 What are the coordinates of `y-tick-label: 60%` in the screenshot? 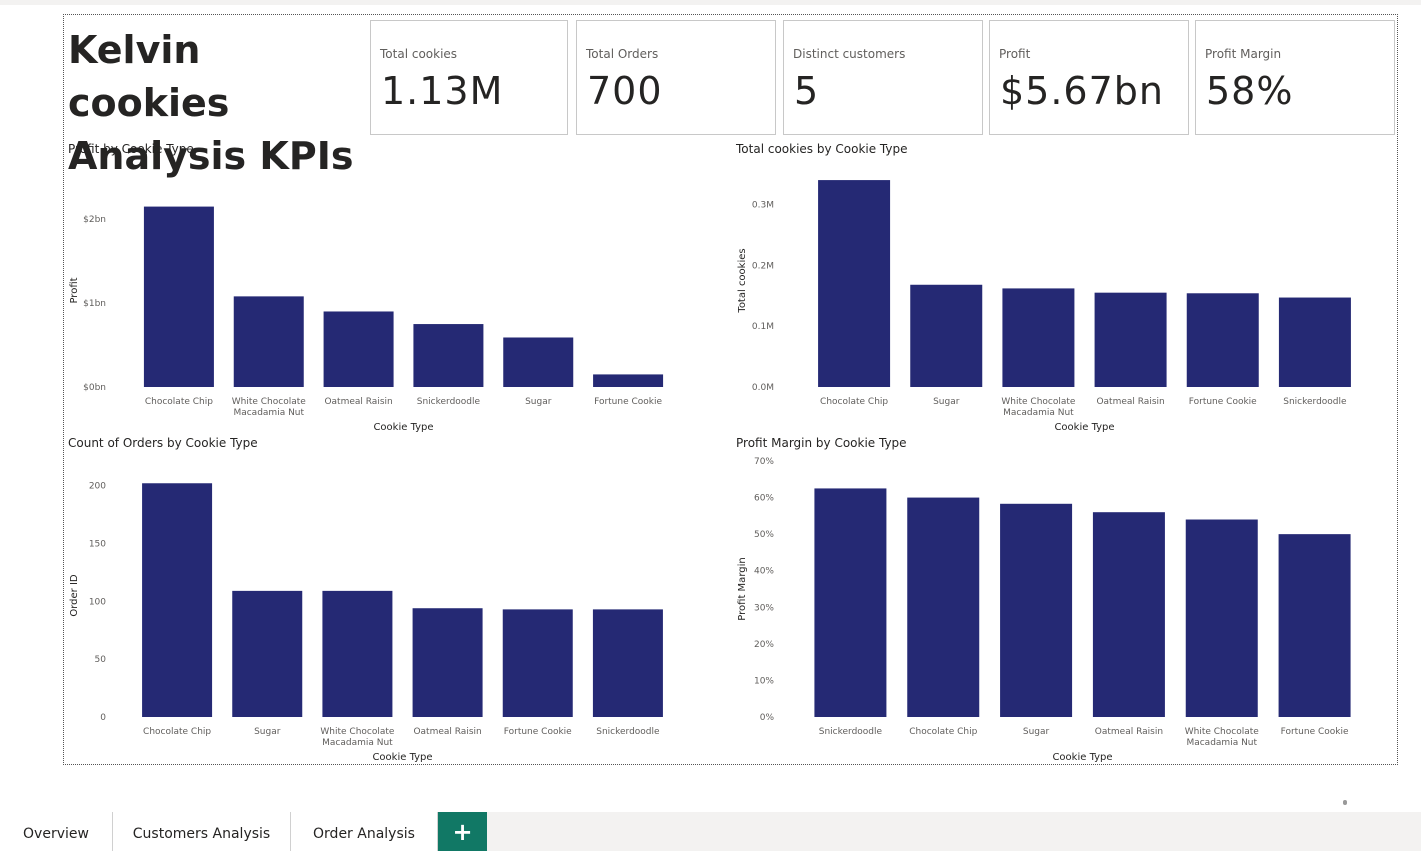 It's located at (764, 499).